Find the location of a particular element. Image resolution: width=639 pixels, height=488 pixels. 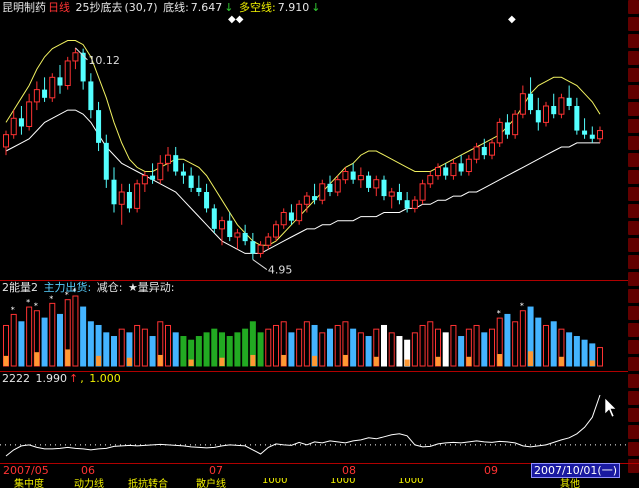

tab-1000-b: 1000 is located at coordinates (342, 482).